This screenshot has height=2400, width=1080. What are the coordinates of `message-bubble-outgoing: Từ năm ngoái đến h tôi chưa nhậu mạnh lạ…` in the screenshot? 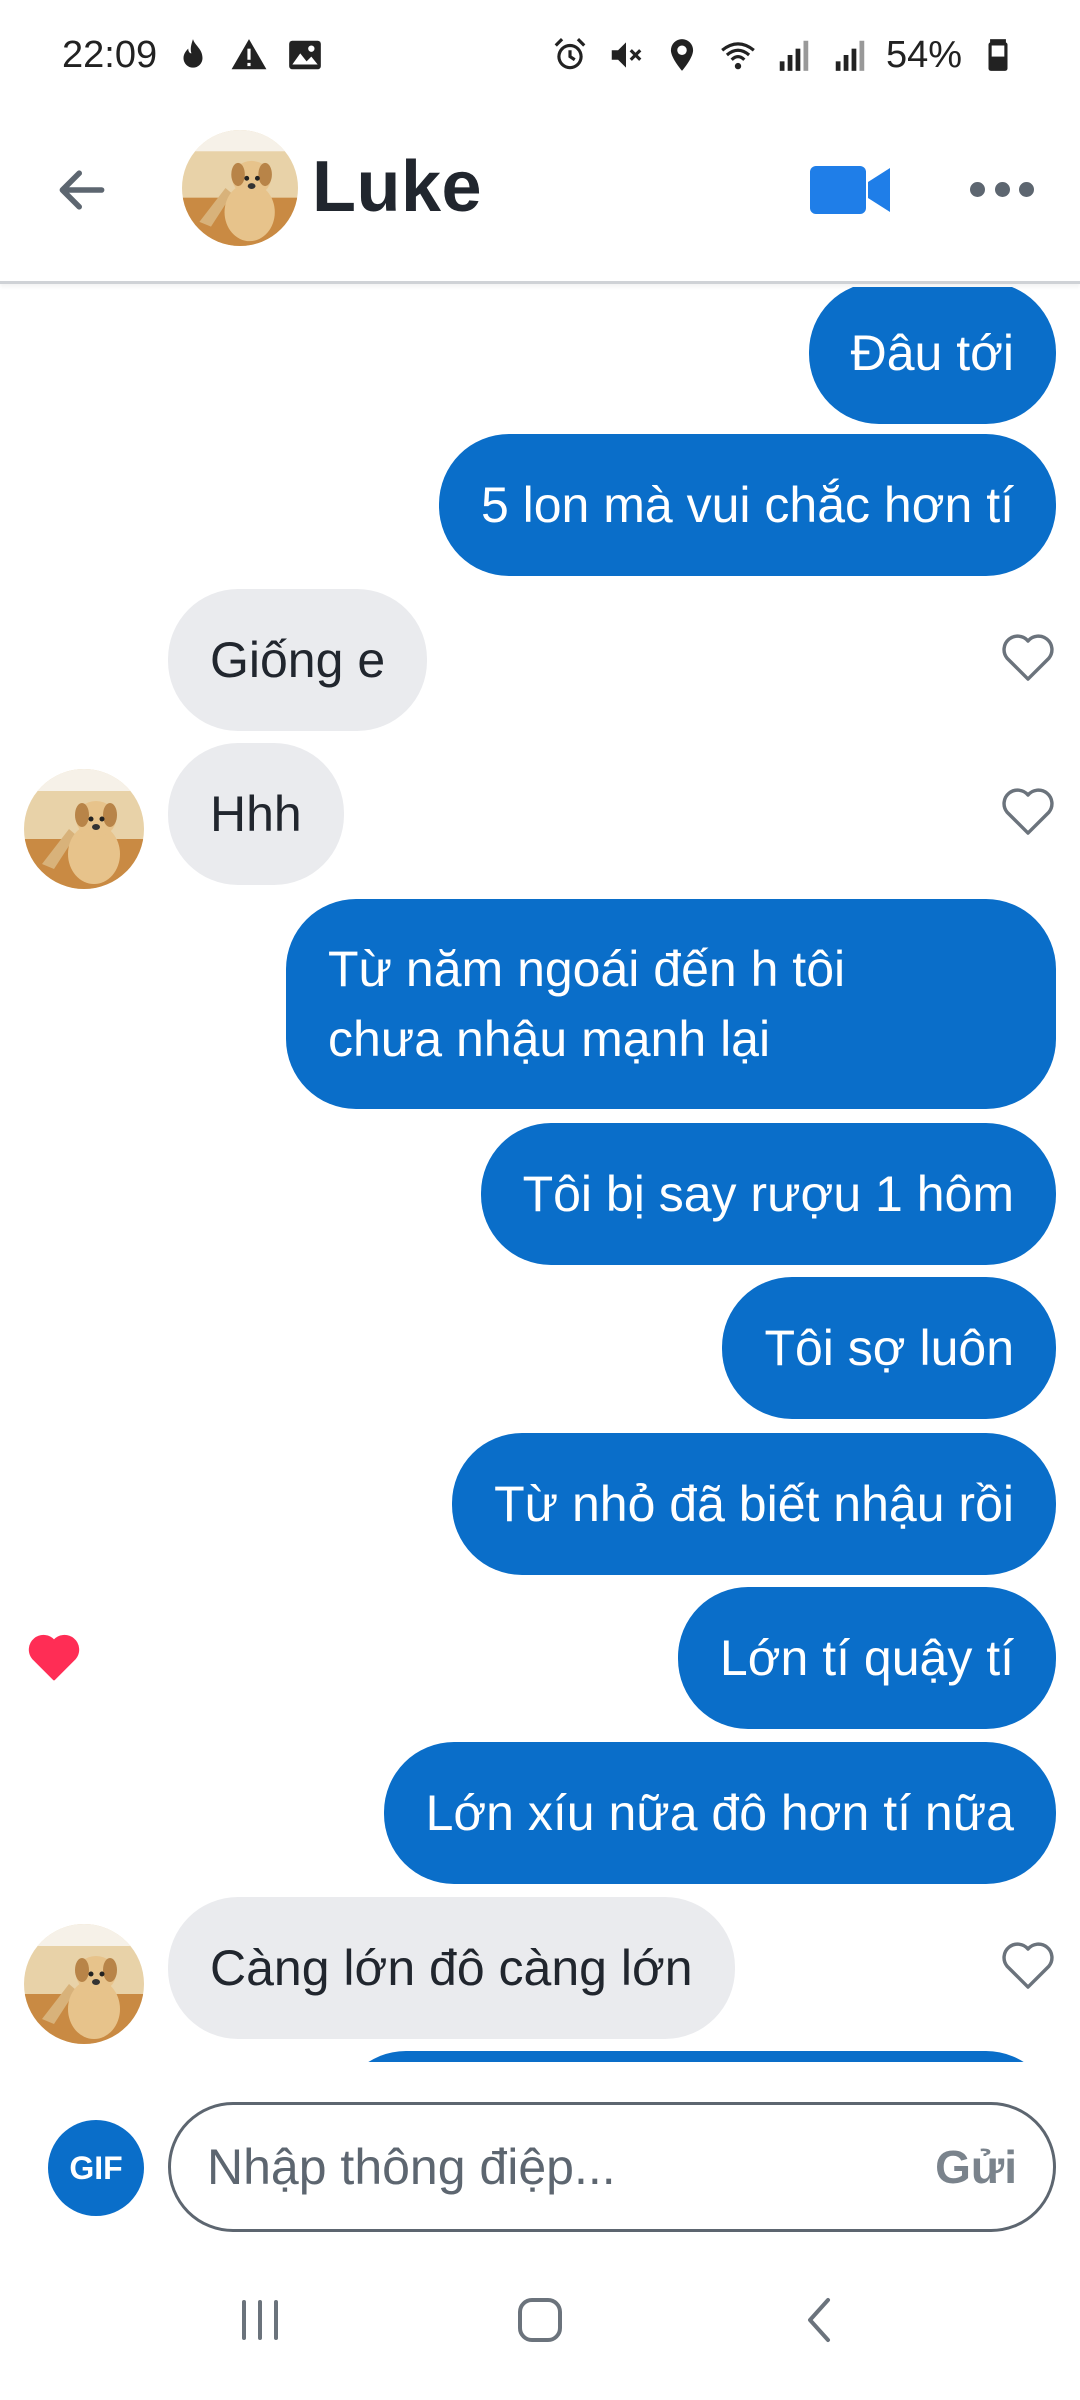 It's located at (671, 1004).